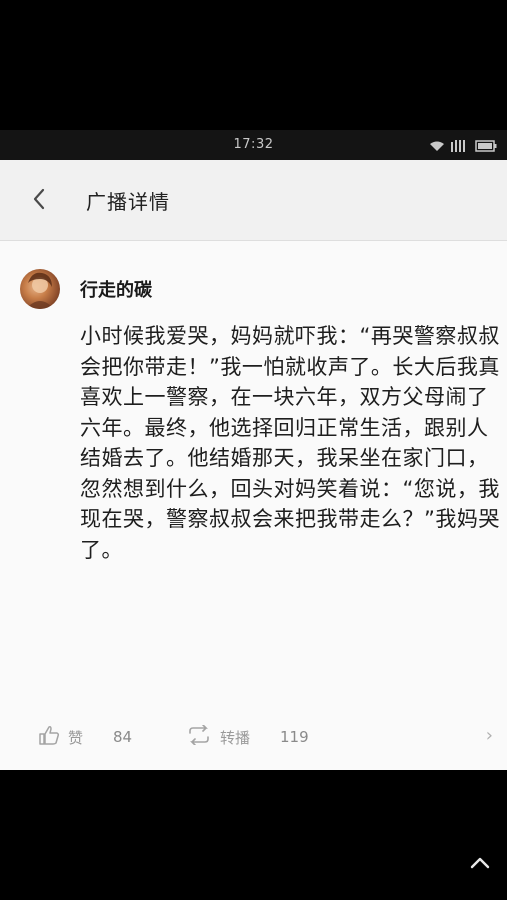 The width and height of the screenshot is (507, 900). Describe the element at coordinates (199, 736) in the screenshot. I see `repost-icon` at that location.